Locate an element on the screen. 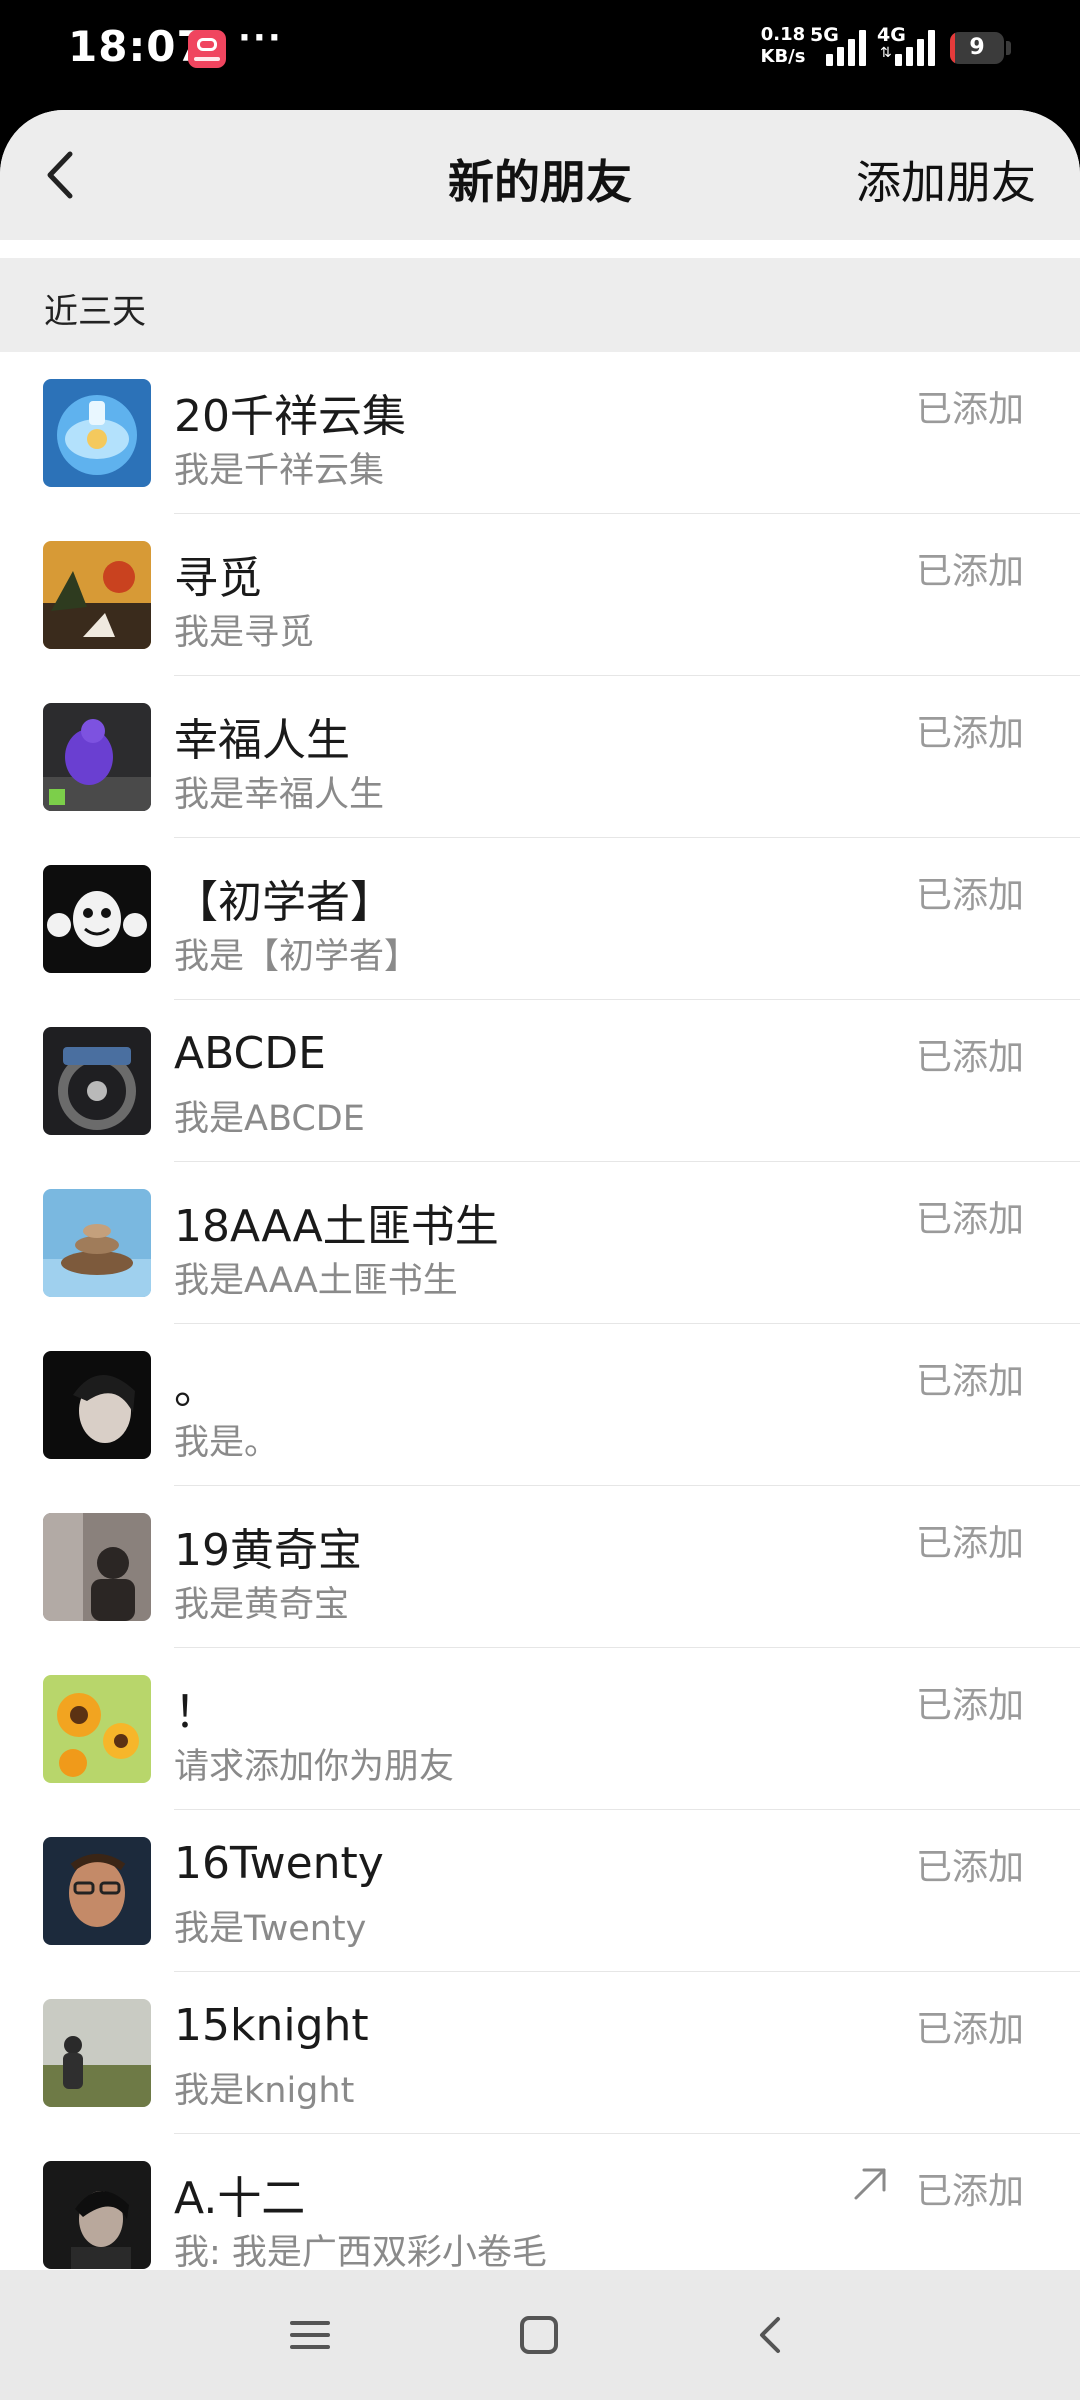 The width and height of the screenshot is (1080, 2400). friend-request-message: 我是幸福人生 is located at coordinates (279, 795).